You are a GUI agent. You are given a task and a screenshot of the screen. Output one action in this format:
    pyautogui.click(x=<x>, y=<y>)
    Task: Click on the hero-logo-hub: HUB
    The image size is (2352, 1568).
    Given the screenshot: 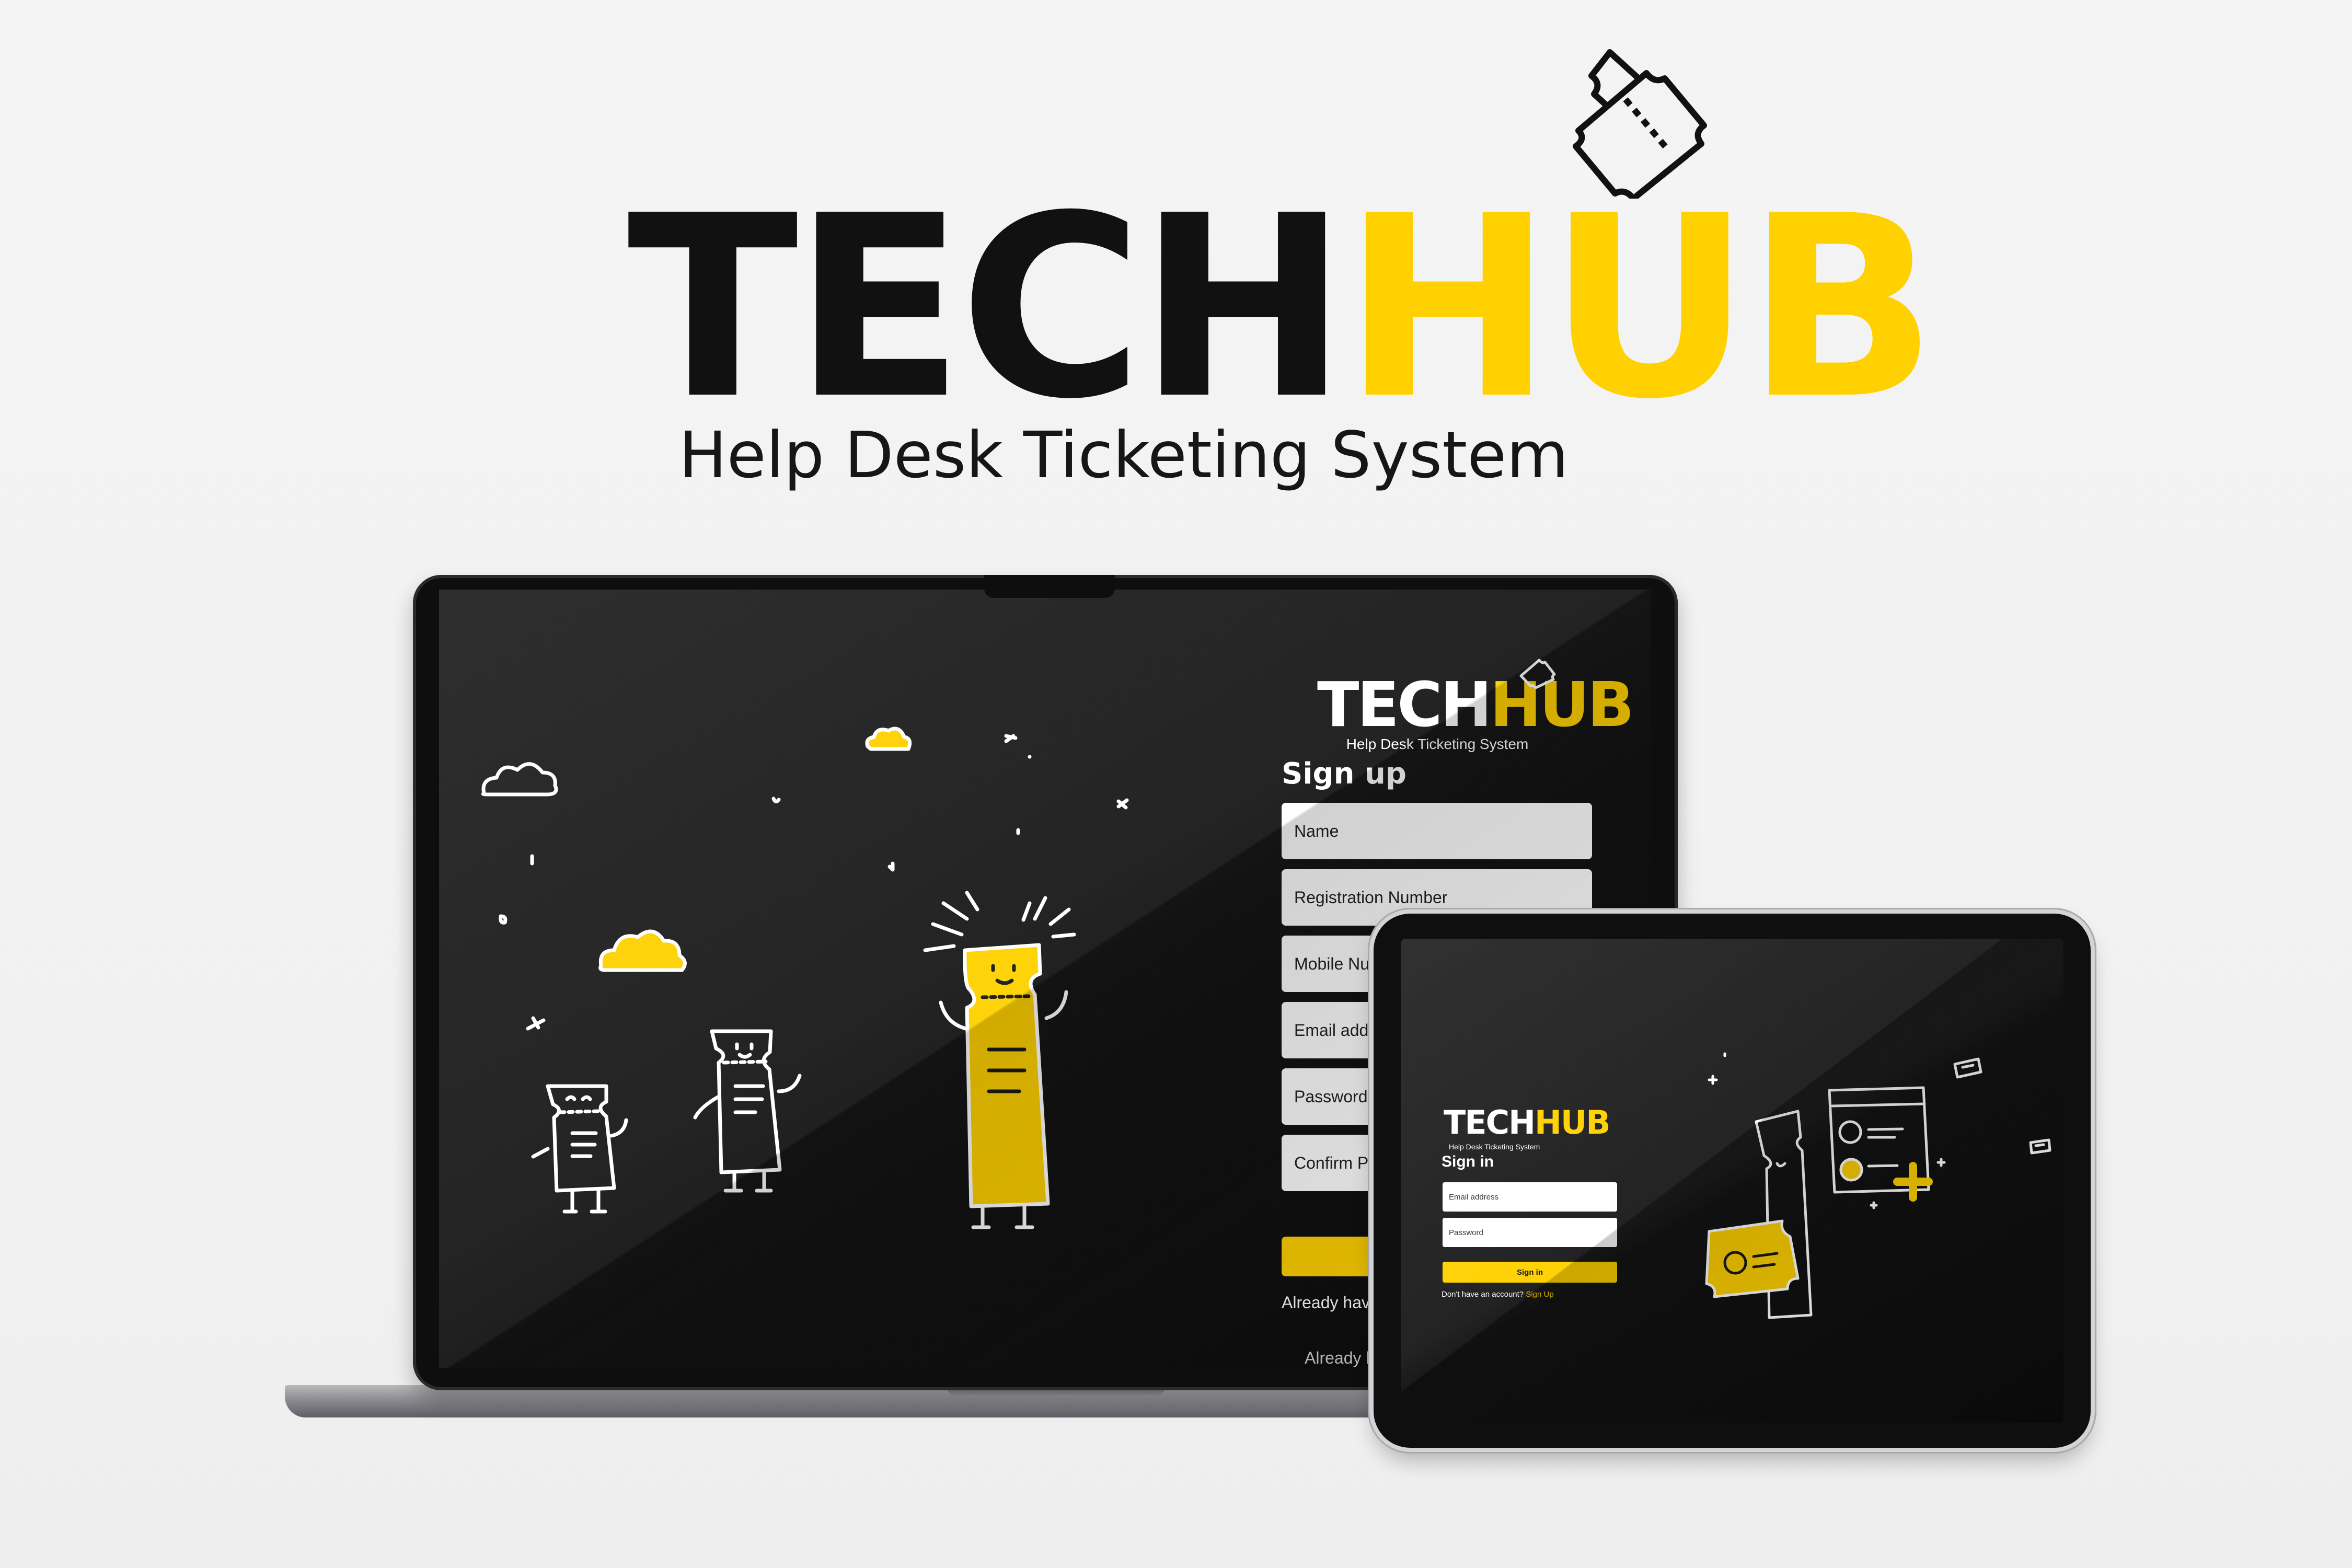 What is the action you would take?
    pyautogui.click(x=1640, y=308)
    